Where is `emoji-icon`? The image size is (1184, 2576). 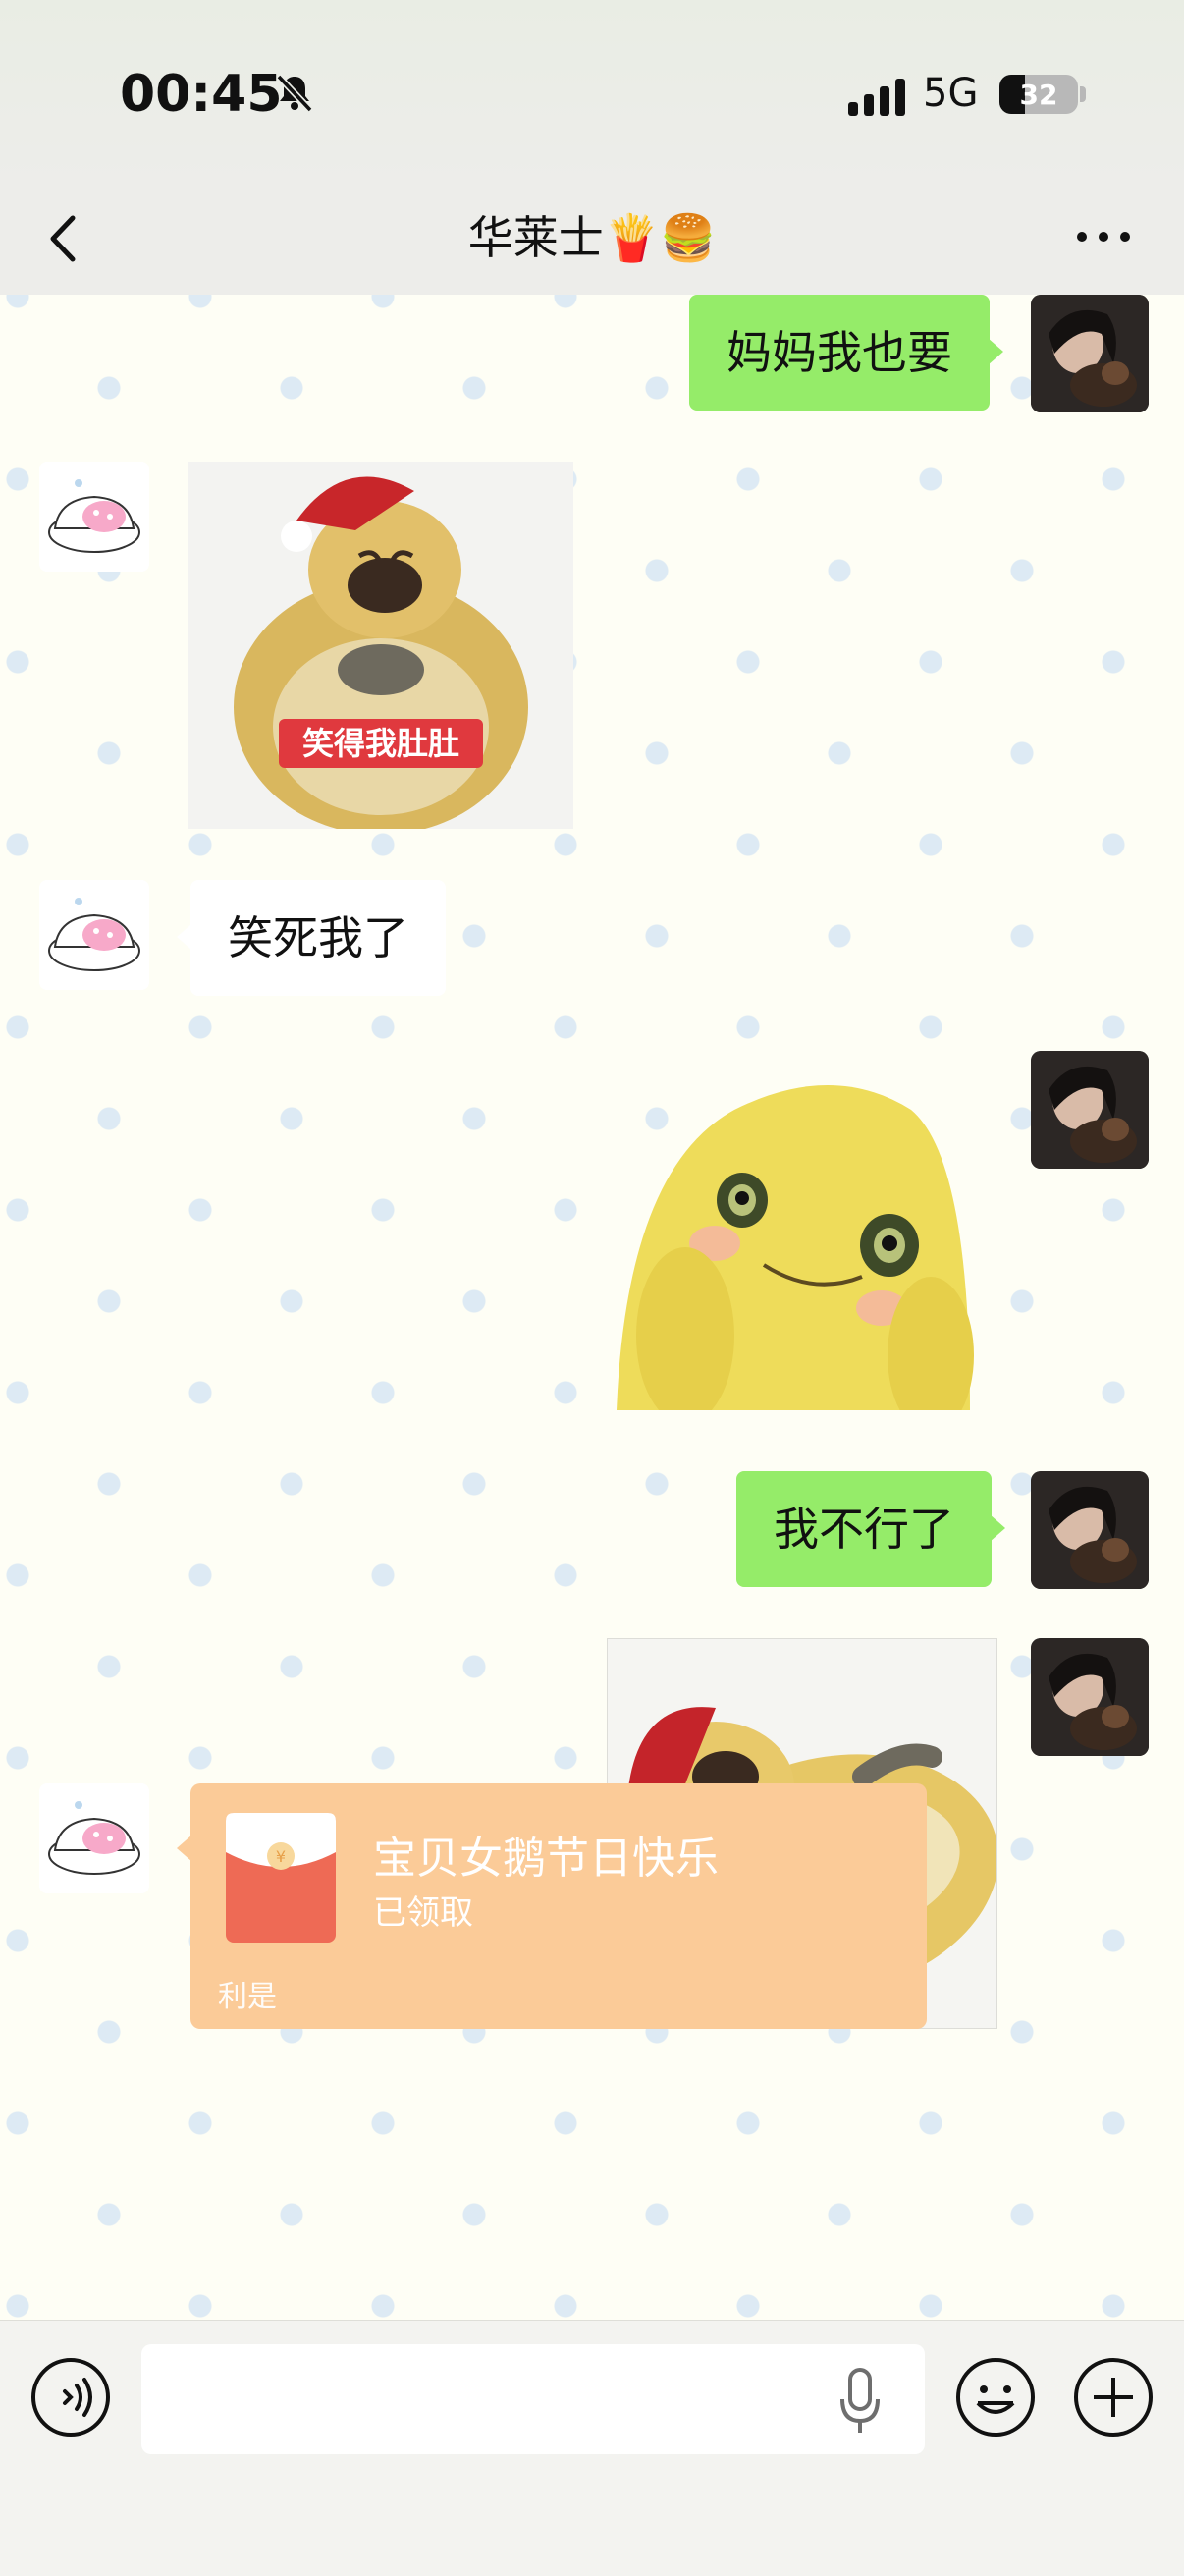
emoji-icon is located at coordinates (995, 2397).